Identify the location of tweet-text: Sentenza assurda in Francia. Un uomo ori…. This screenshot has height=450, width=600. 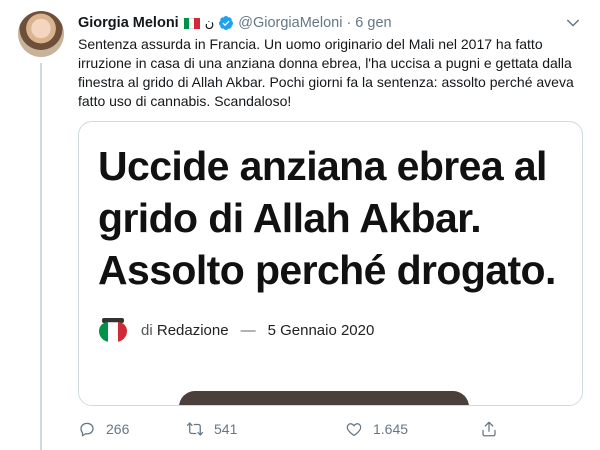
(326, 72).